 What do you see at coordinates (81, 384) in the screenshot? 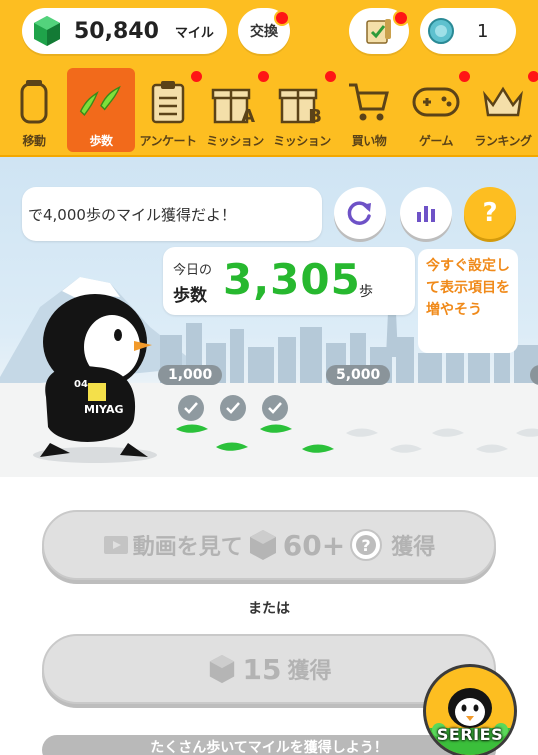
I see `shirt-number: 04` at bounding box center [81, 384].